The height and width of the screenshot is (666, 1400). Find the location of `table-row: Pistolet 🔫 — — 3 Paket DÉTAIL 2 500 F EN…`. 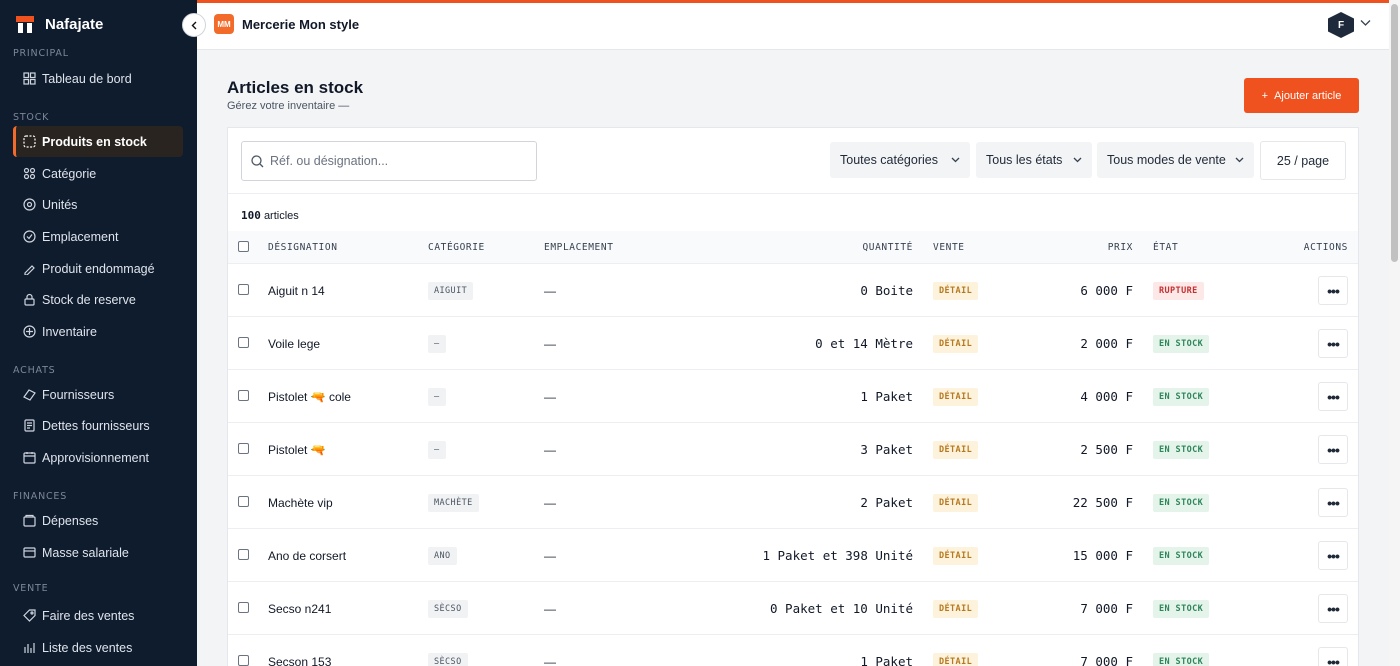

table-row: Pistolet 🔫 — — 3 Paket DÉTAIL 2 500 F EN… is located at coordinates (793, 449).